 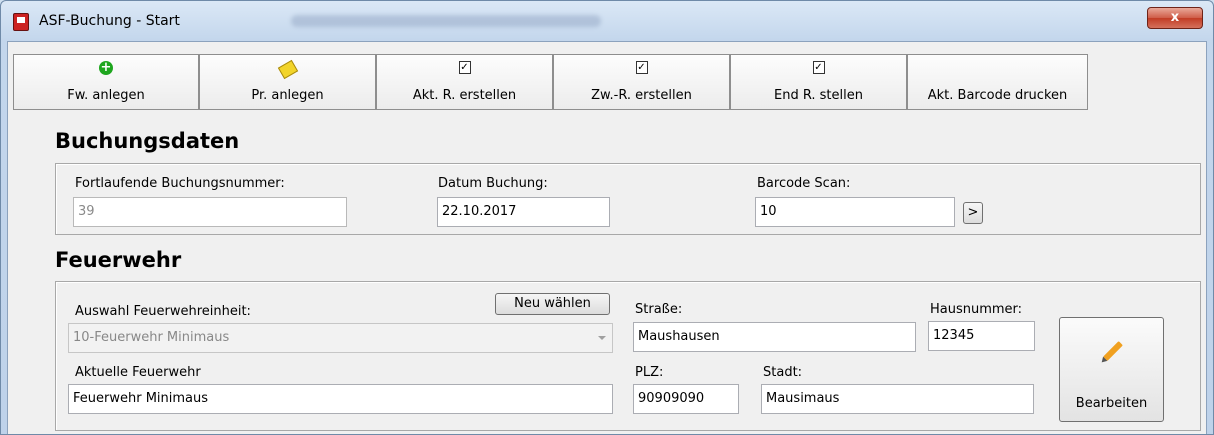 What do you see at coordinates (340, 338) in the screenshot?
I see `feuerwehreinheit-dropdown: 10-Feuerwehr Minimaus` at bounding box center [340, 338].